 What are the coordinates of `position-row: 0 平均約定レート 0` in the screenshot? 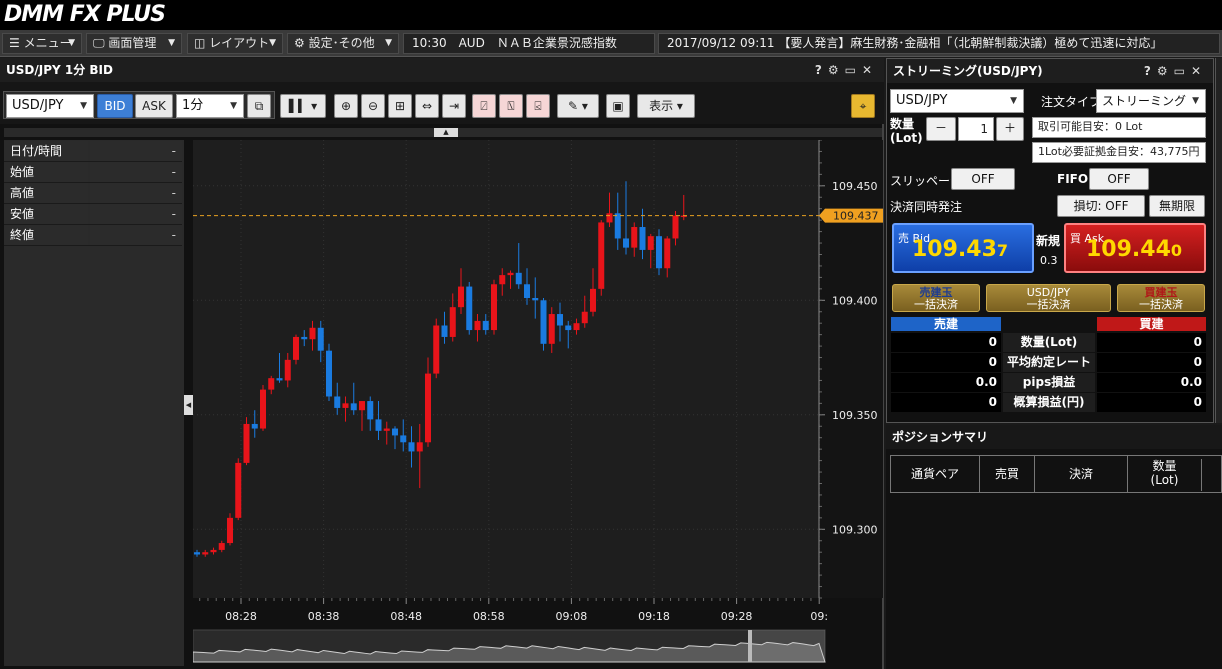 It's located at (1048, 362).